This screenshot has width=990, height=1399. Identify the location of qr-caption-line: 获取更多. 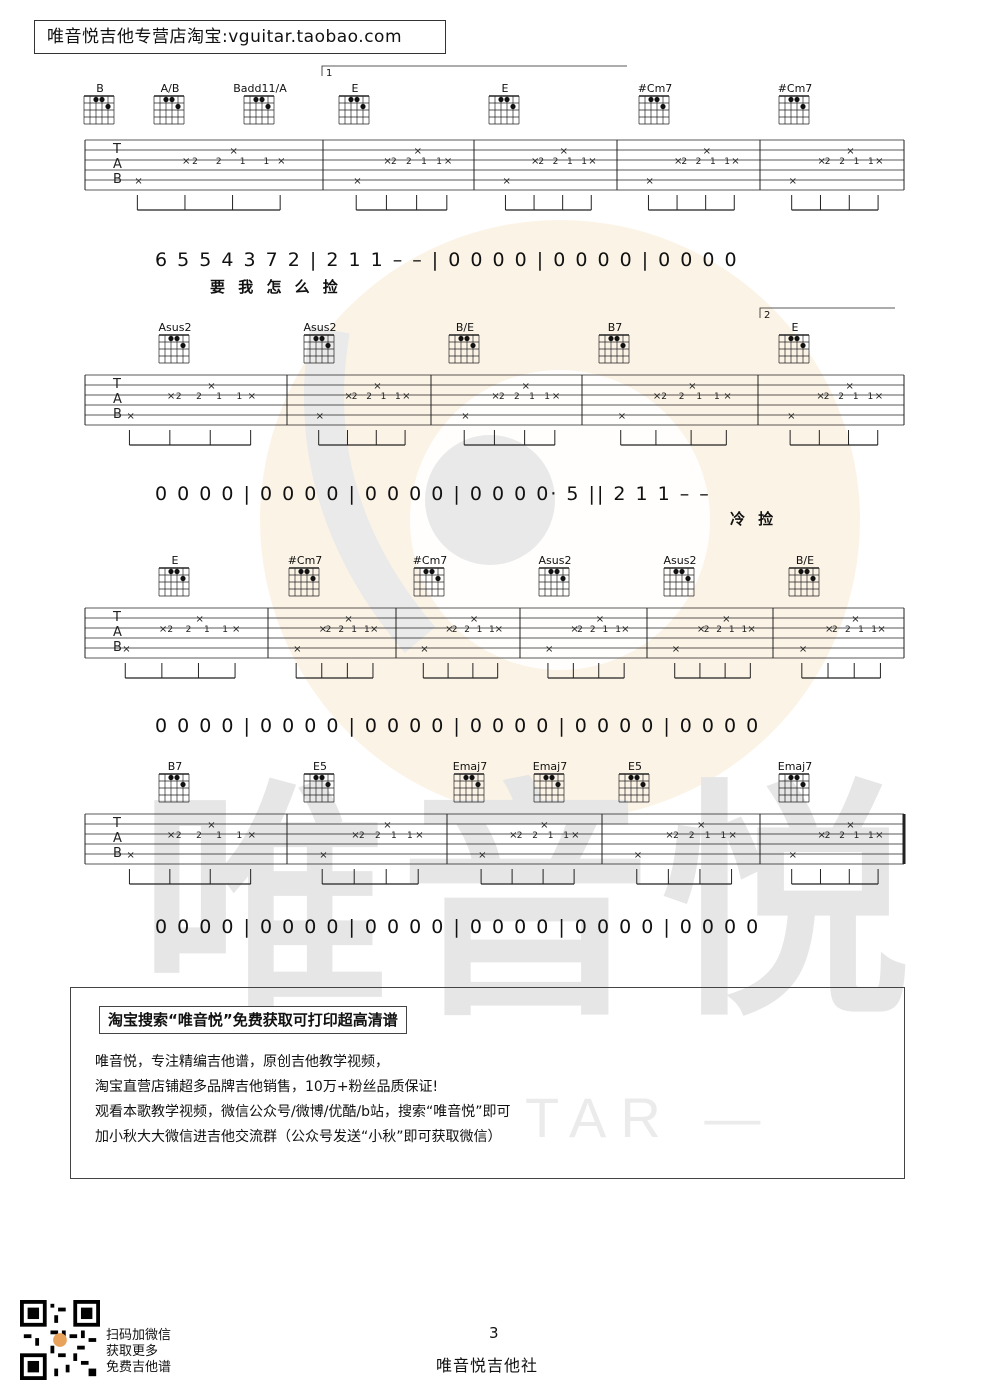
(132, 1351).